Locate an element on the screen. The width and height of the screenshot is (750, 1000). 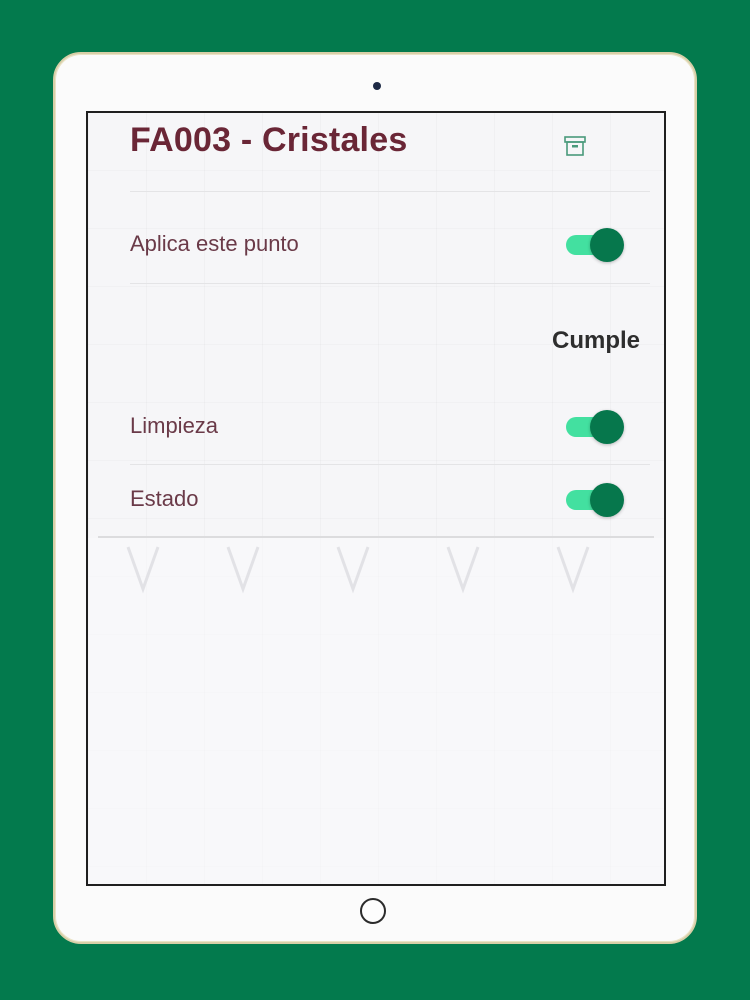
estado-toggle is located at coordinates (595, 500).